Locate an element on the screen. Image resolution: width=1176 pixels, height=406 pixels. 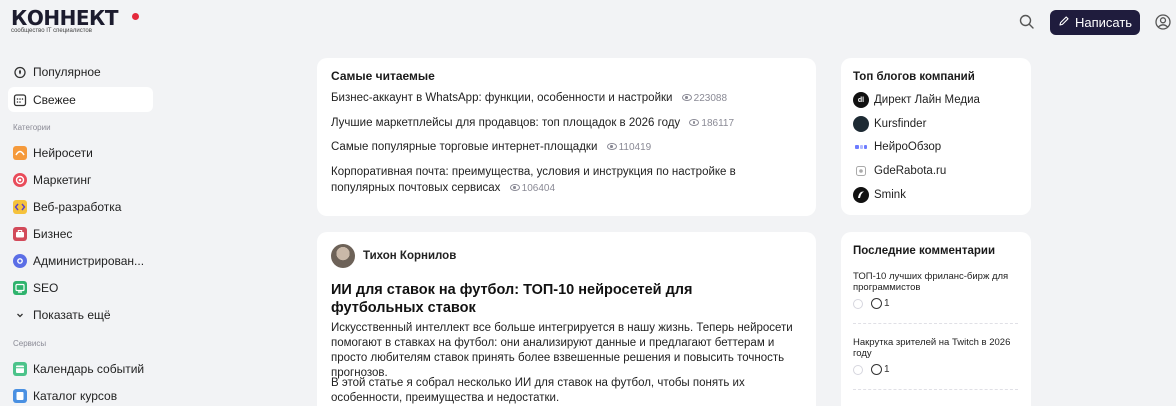
blog-item: GdeRabota.ru is located at coordinates (899, 171).